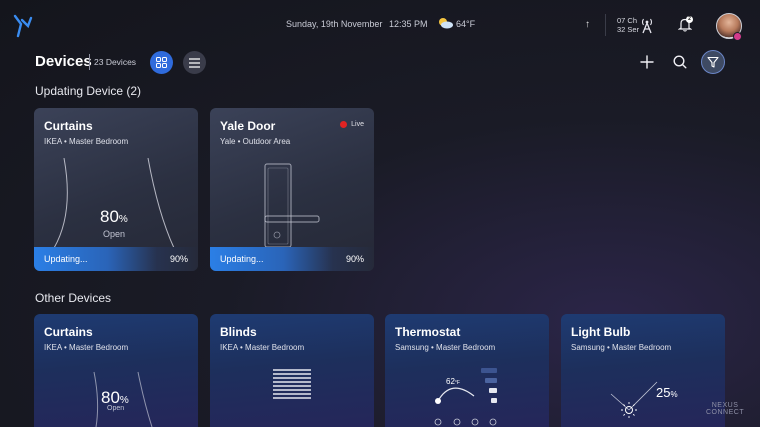  Describe the element at coordinates (466, 24) in the screenshot. I see `temperature-label: 64°F` at that location.